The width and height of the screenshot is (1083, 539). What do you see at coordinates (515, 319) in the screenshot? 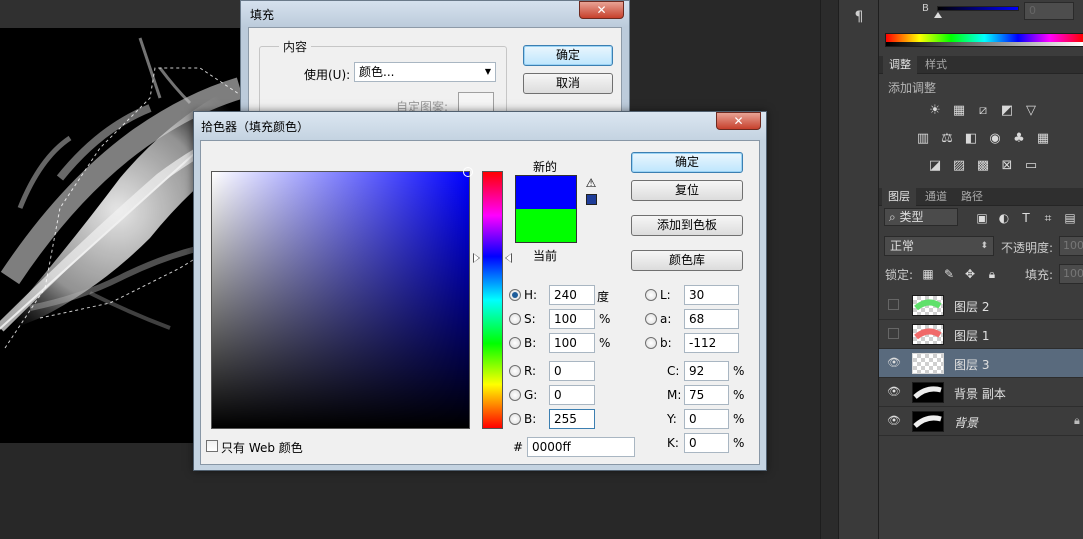
I see `radio-s` at bounding box center [515, 319].